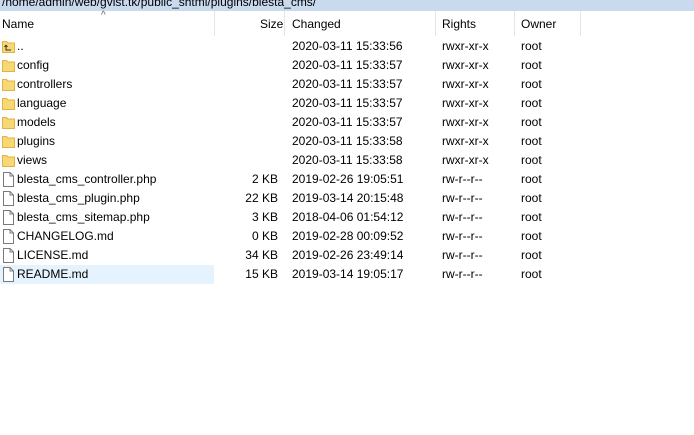 The image size is (694, 435). I want to click on file-changed: 2018-04-06 01:54:12, so click(348, 217).